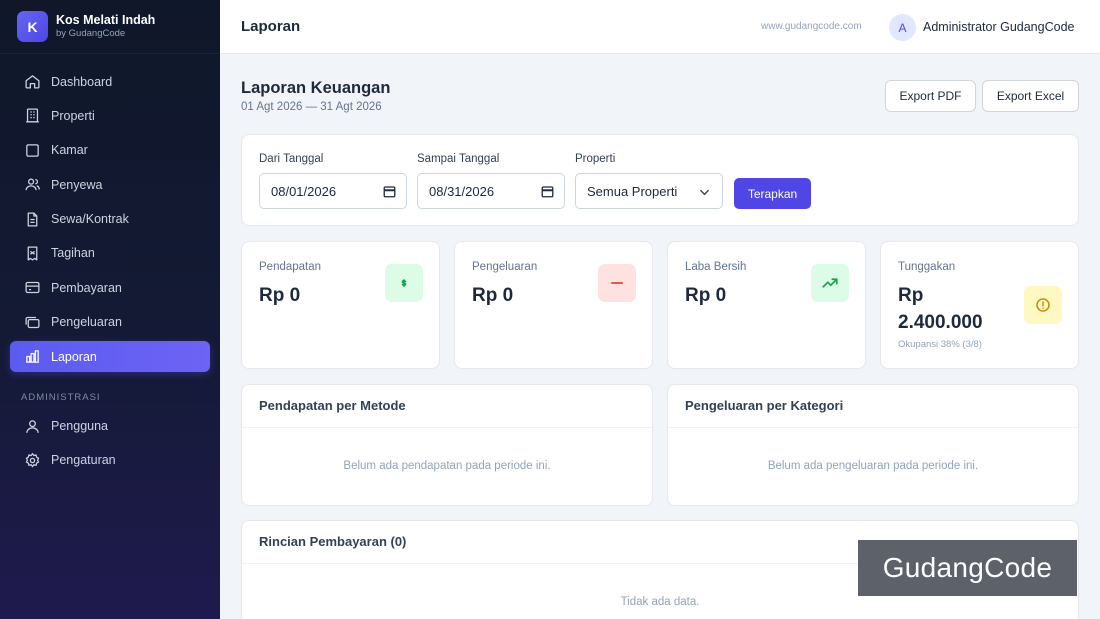 Image resolution: width=1100 pixels, height=619 pixels. I want to click on square-icon, so click(32, 150).